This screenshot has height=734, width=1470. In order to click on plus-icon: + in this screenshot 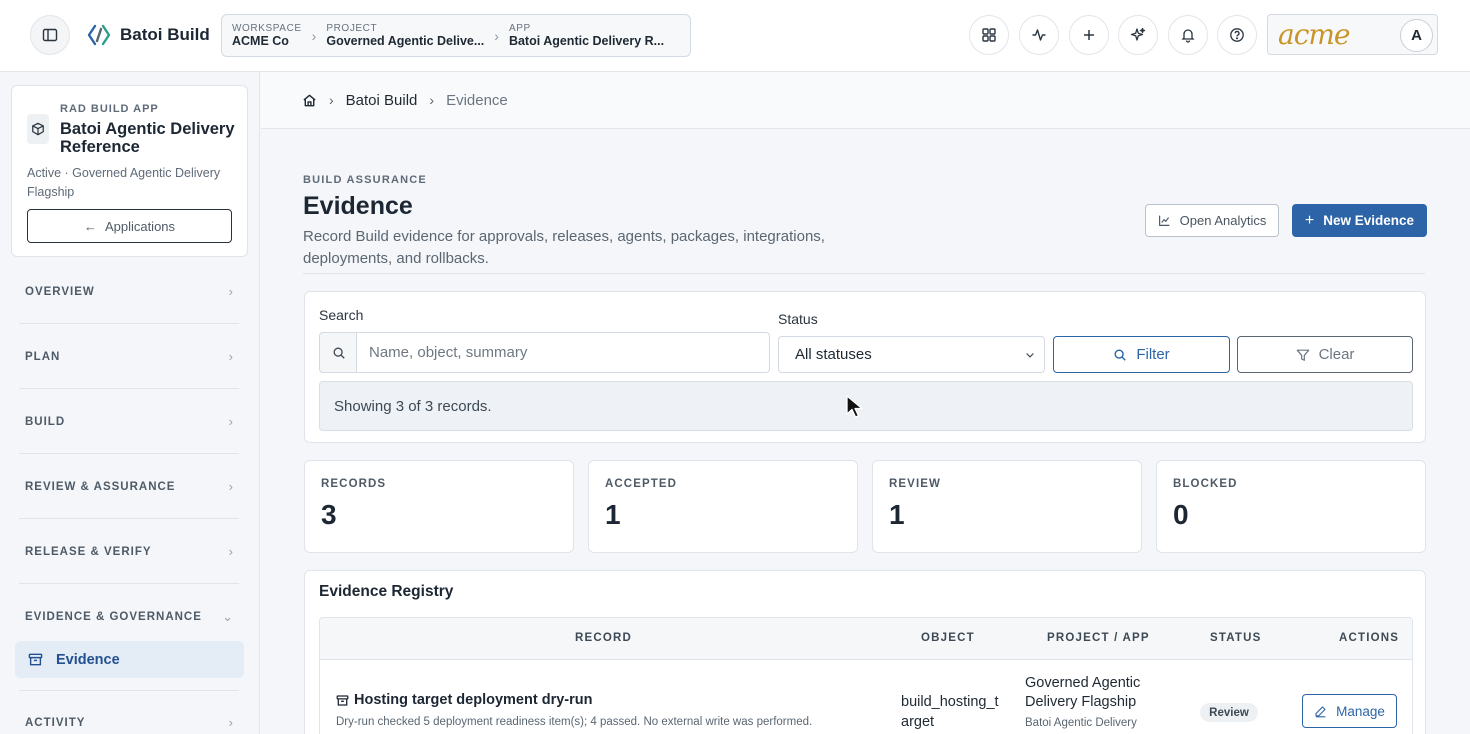, I will do `click(1309, 220)`.